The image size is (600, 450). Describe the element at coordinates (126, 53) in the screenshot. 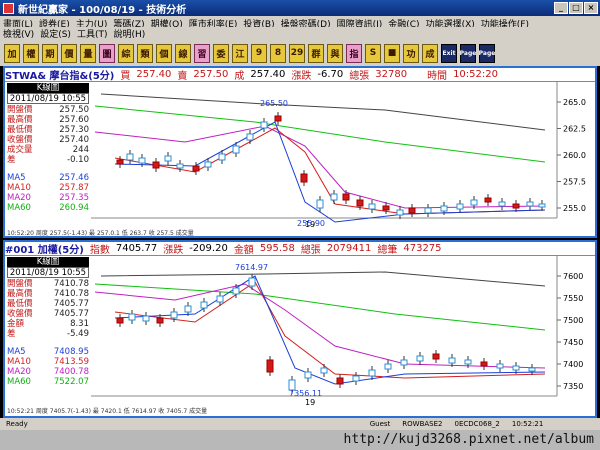

I see `toolbar-button-6: 綜` at that location.